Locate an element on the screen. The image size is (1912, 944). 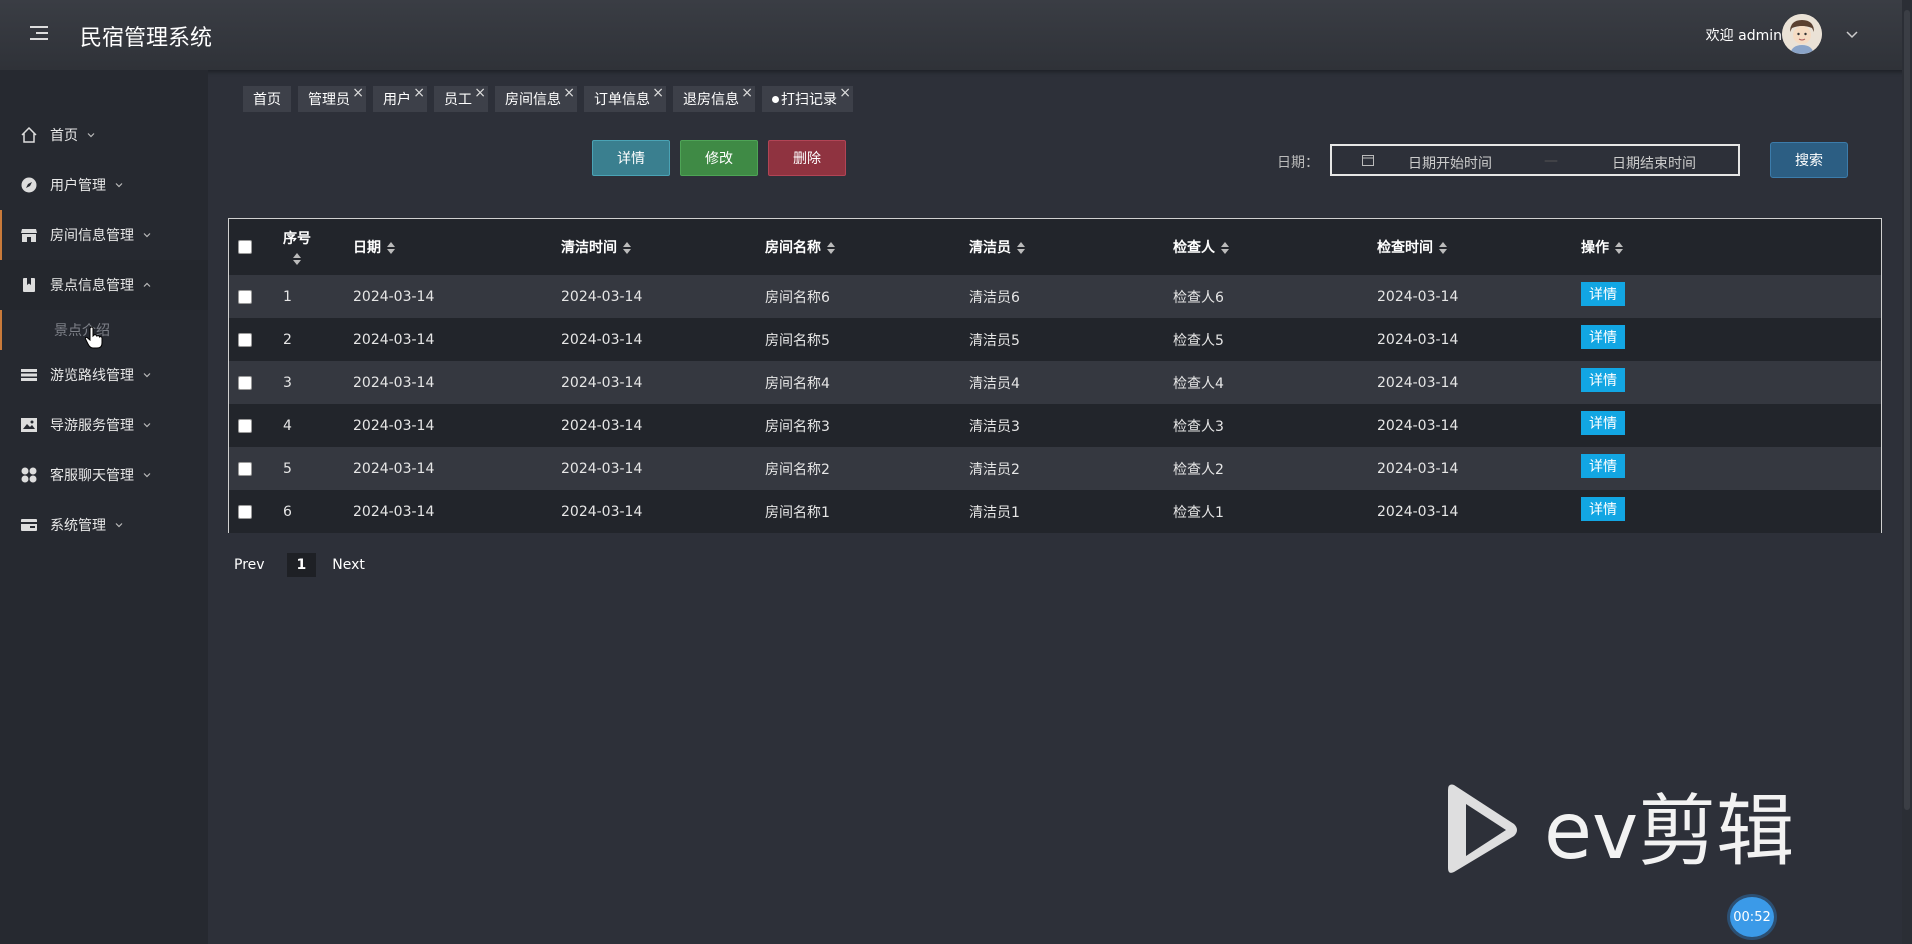
cell-inspector: 检查人5 is located at coordinates (1198, 340).